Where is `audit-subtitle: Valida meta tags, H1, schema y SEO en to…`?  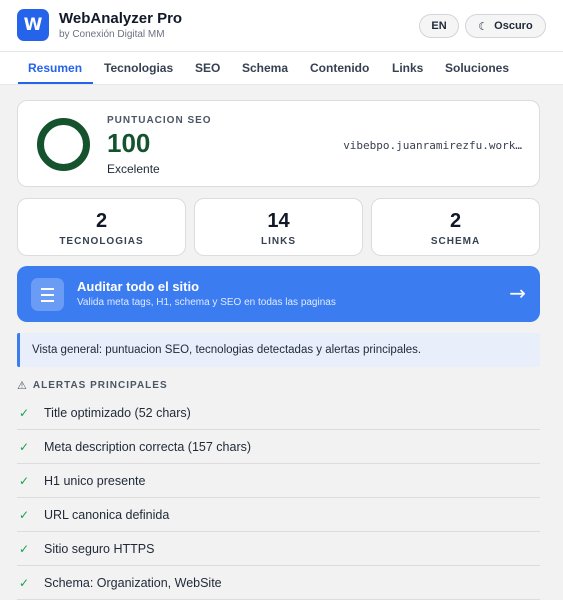 audit-subtitle: Valida meta tags, H1, schema y SEO en to… is located at coordinates (206, 302).